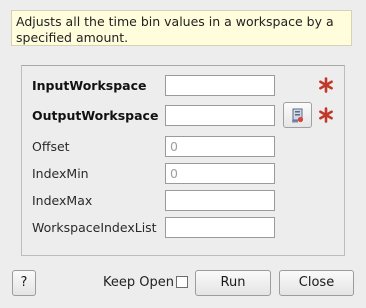 This screenshot has width=366, height=308. I want to click on property-row-offset: Offset, so click(183, 147).